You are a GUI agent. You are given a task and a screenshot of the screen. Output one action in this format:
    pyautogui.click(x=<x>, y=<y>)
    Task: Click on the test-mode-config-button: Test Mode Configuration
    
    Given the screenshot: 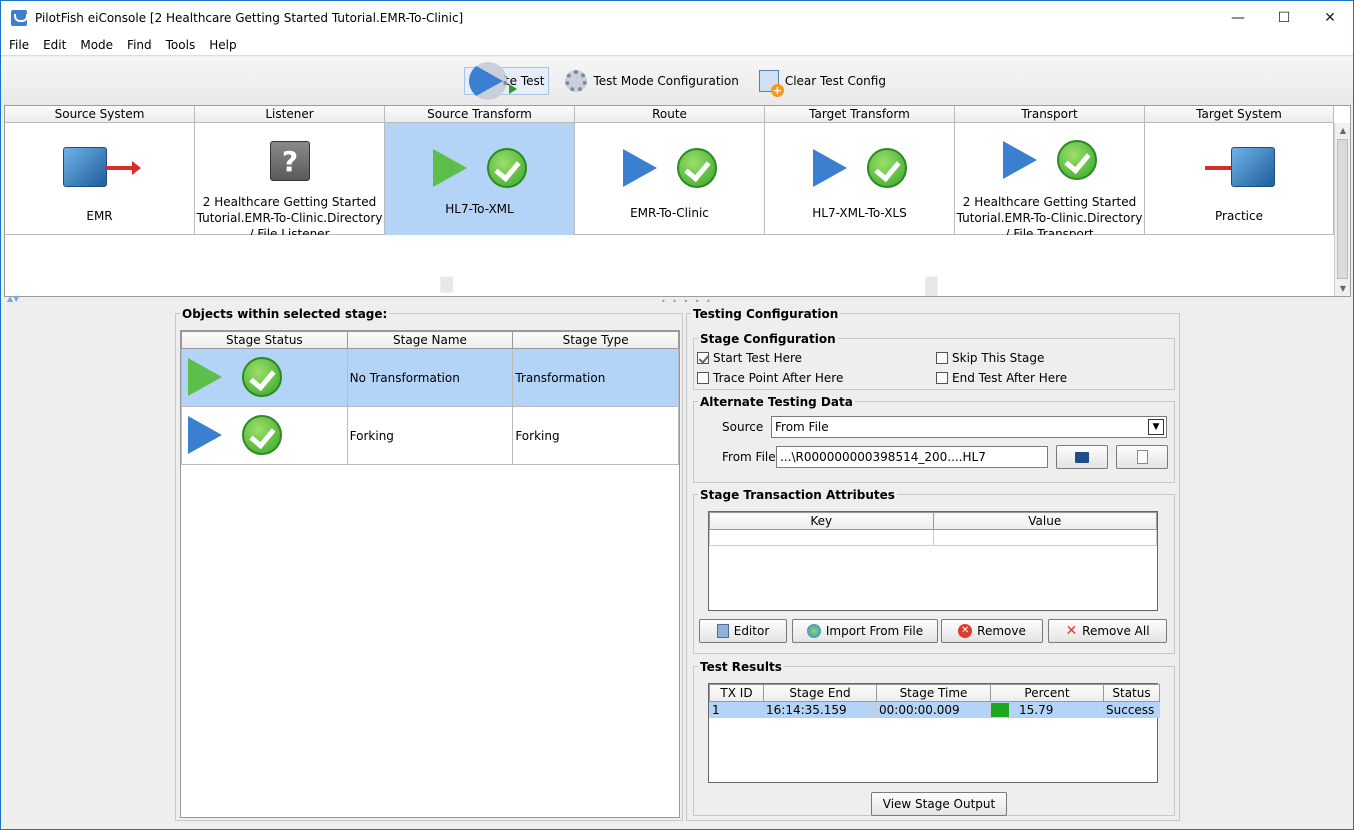 What is the action you would take?
    pyautogui.click(x=651, y=81)
    